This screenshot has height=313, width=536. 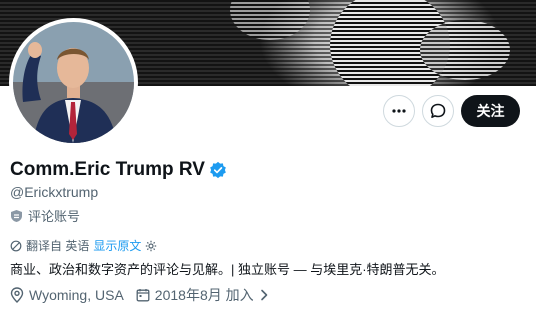 I want to click on translate-row: 翻译自 英语 显示原文, so click(x=83, y=245).